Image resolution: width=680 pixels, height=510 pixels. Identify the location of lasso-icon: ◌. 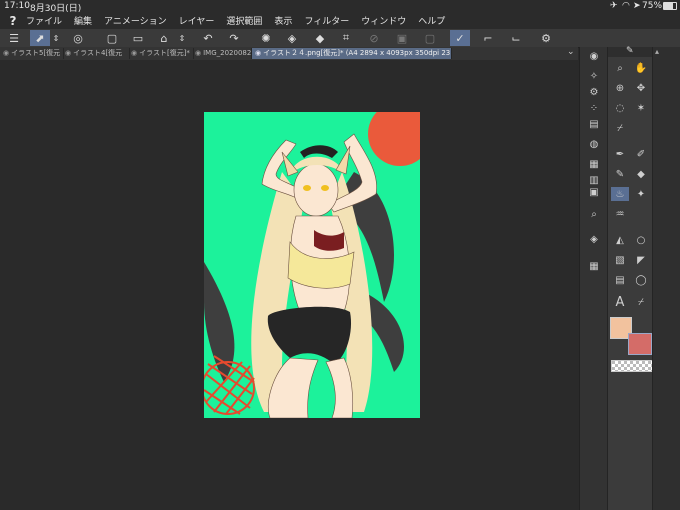
(620, 108).